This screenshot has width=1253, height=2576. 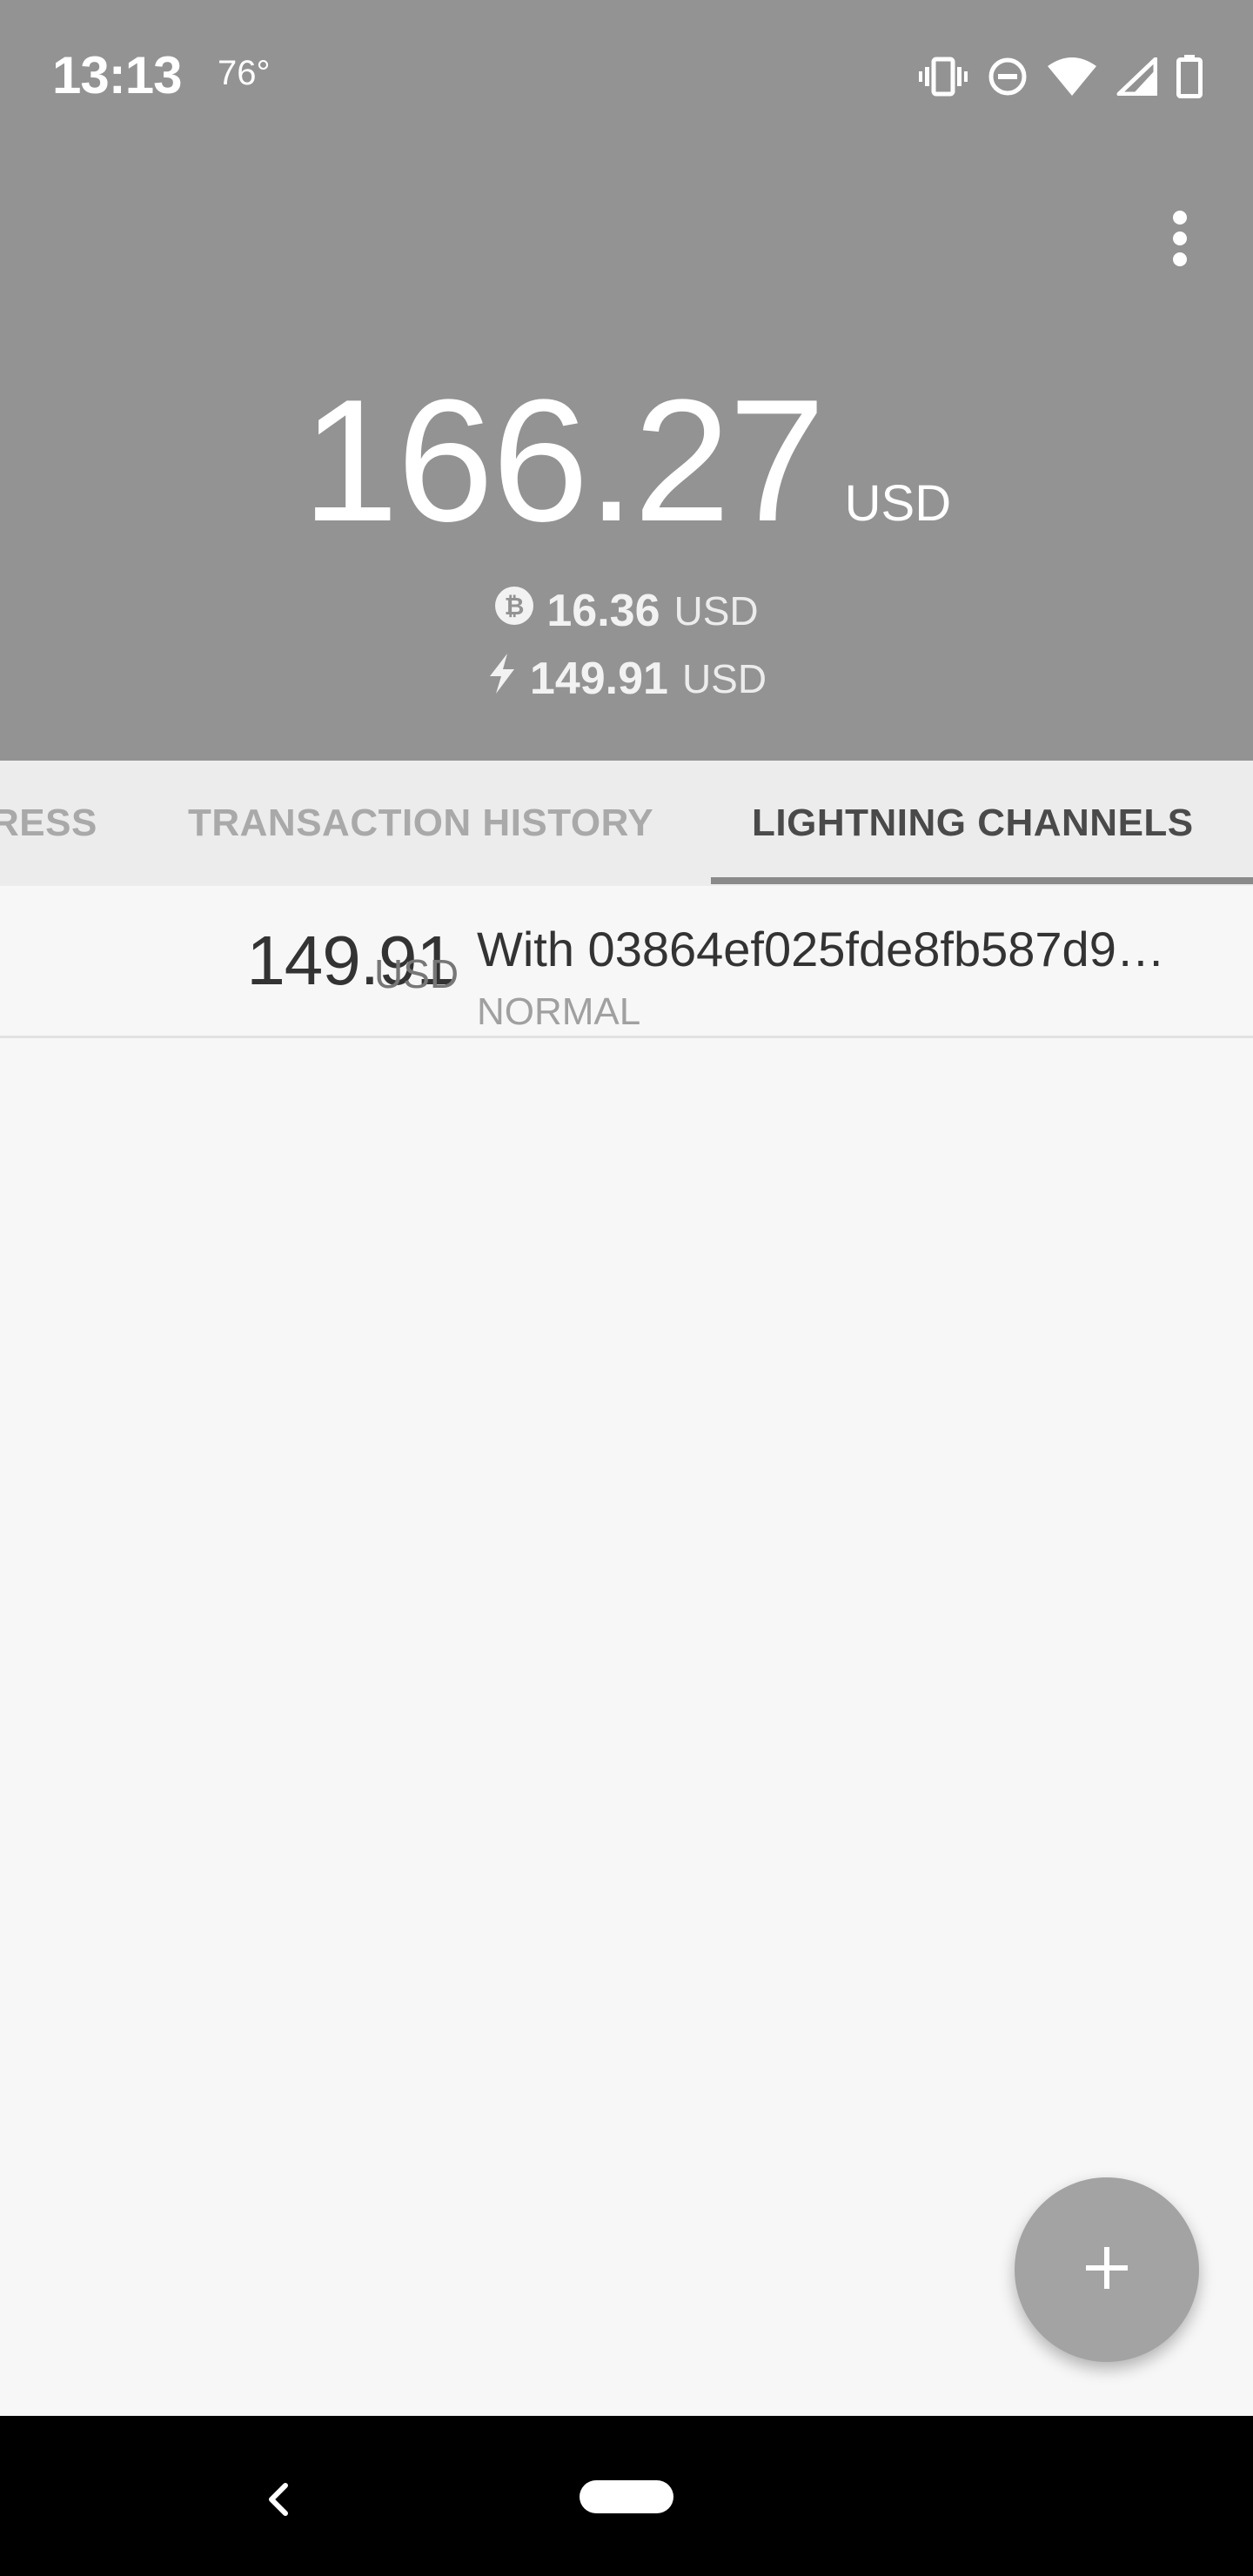 I want to click on status-time: 13:13, so click(x=117, y=75).